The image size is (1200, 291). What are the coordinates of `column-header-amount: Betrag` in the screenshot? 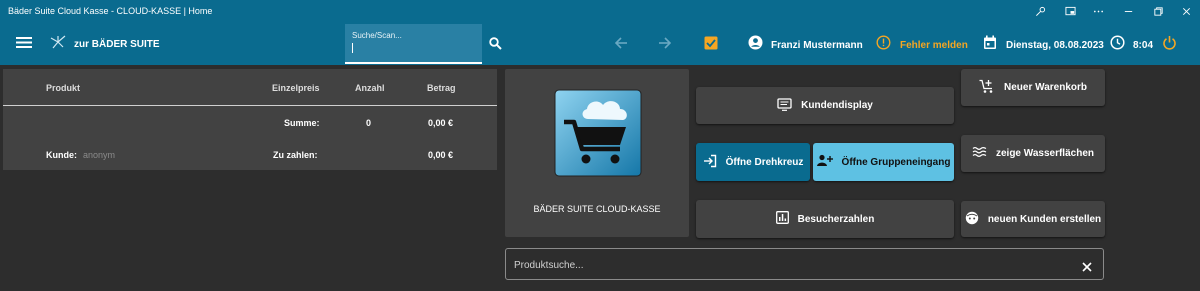 It's located at (441, 88).